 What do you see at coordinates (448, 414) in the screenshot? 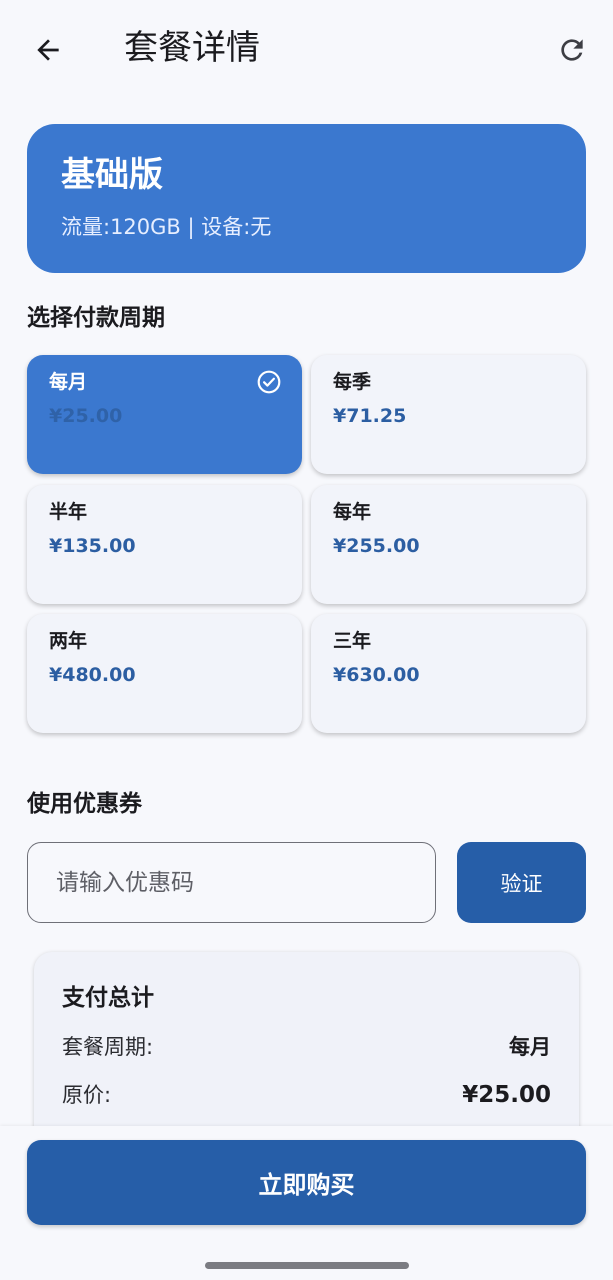
I see `period-option-quarterly: 每季 ¥71.25` at bounding box center [448, 414].